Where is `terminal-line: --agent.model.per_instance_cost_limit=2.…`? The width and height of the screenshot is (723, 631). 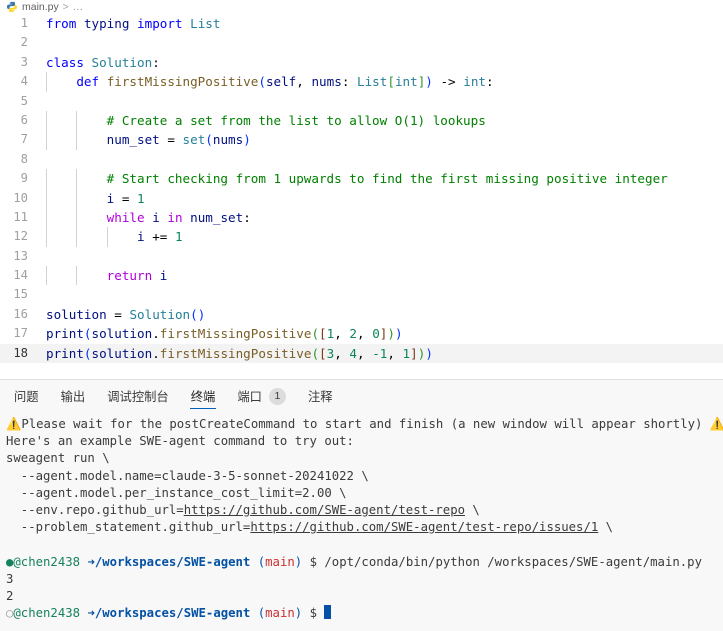 terminal-line: --agent.model.per_instance_cost_limit=2.… is located at coordinates (361, 493).